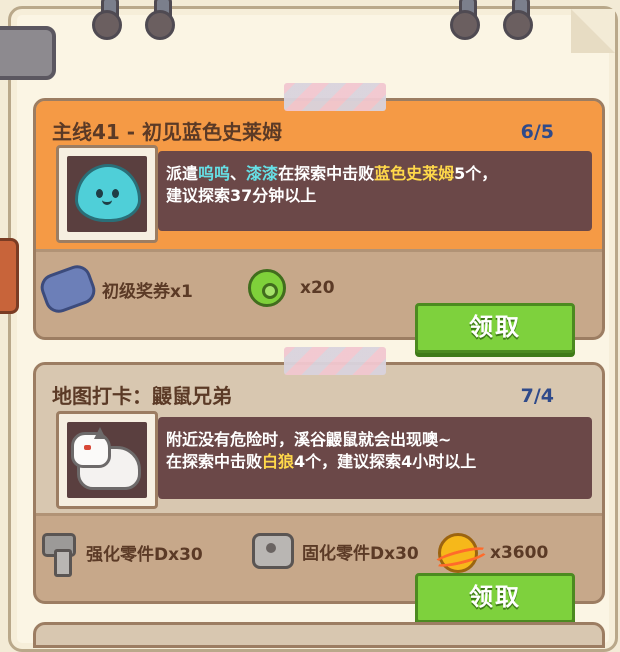  What do you see at coordinates (375, 191) in the screenshot?
I see `quest-description: 派遣呜呜、漆漆在探索中击败蓝色史莱姆5个， 建议探索37分钟以上` at bounding box center [375, 191].